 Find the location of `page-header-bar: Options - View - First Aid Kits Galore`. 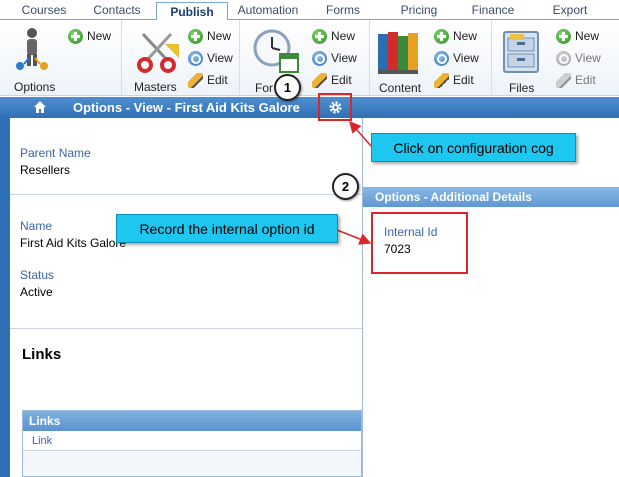

page-header-bar: Options - View - First Aid Kits Galore is located at coordinates (309, 107).